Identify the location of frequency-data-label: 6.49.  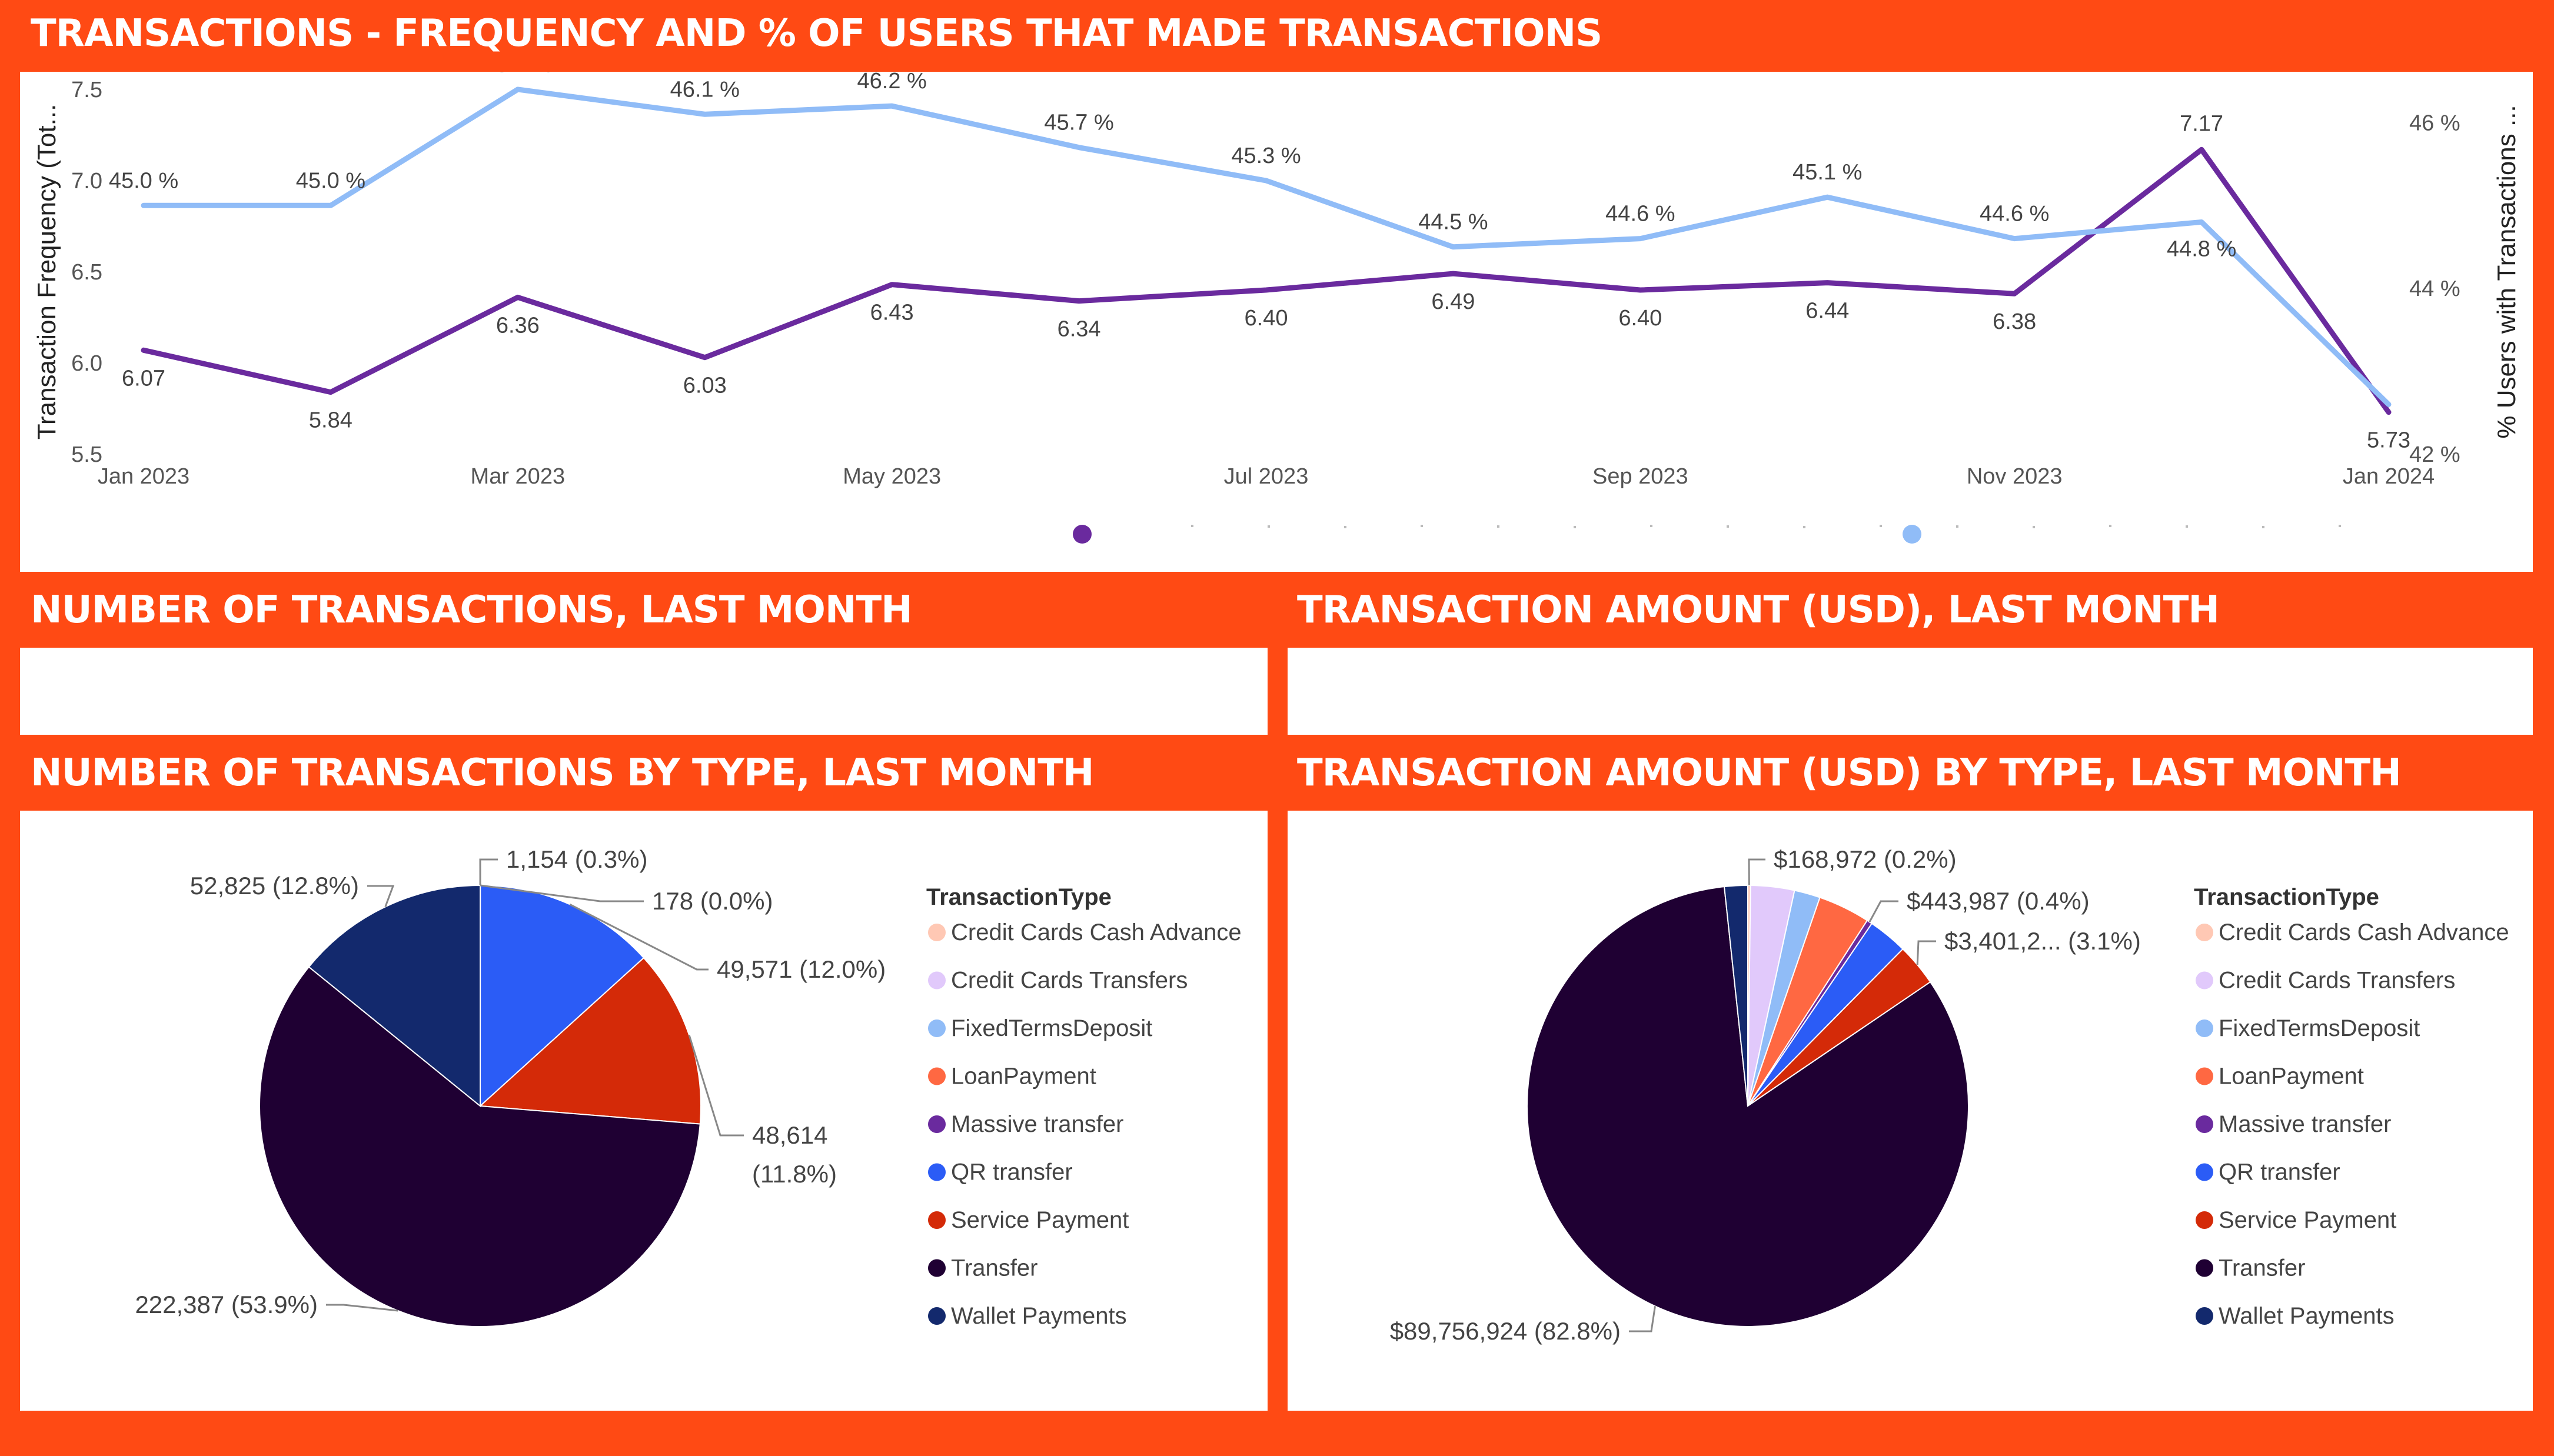
(1453, 301).